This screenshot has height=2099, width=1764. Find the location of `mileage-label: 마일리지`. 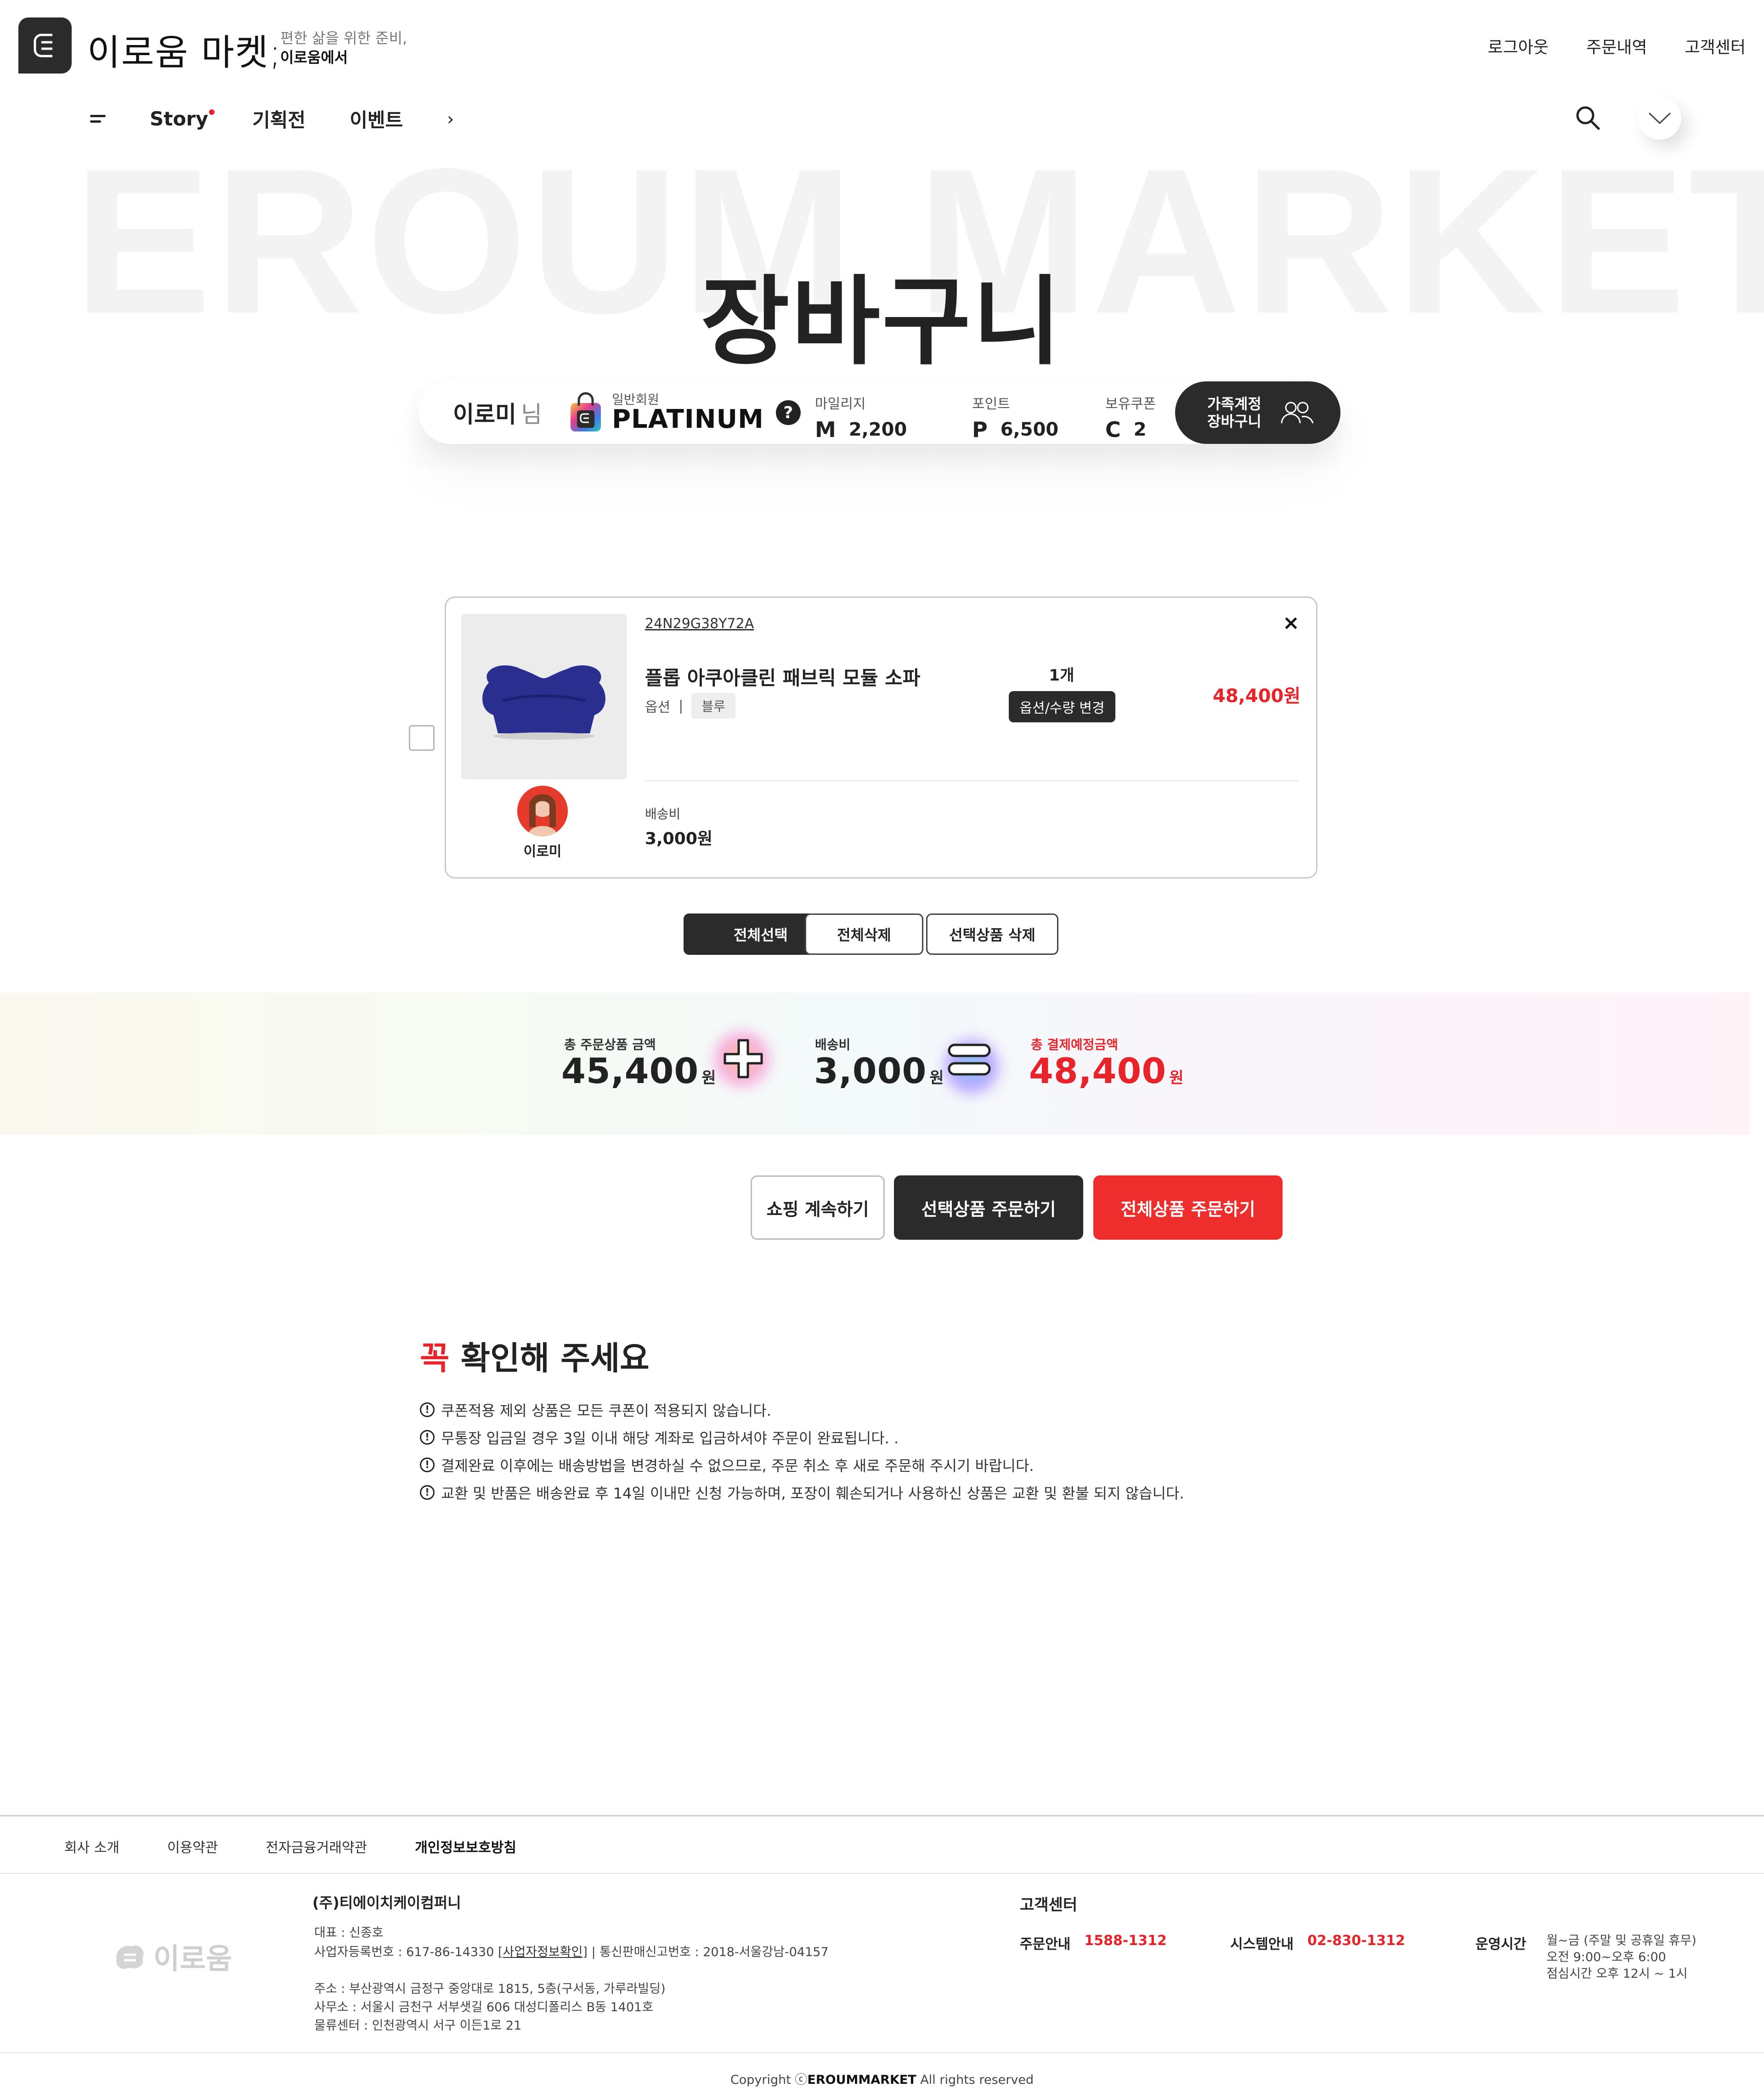

mileage-label: 마일리지 is located at coordinates (840, 404).